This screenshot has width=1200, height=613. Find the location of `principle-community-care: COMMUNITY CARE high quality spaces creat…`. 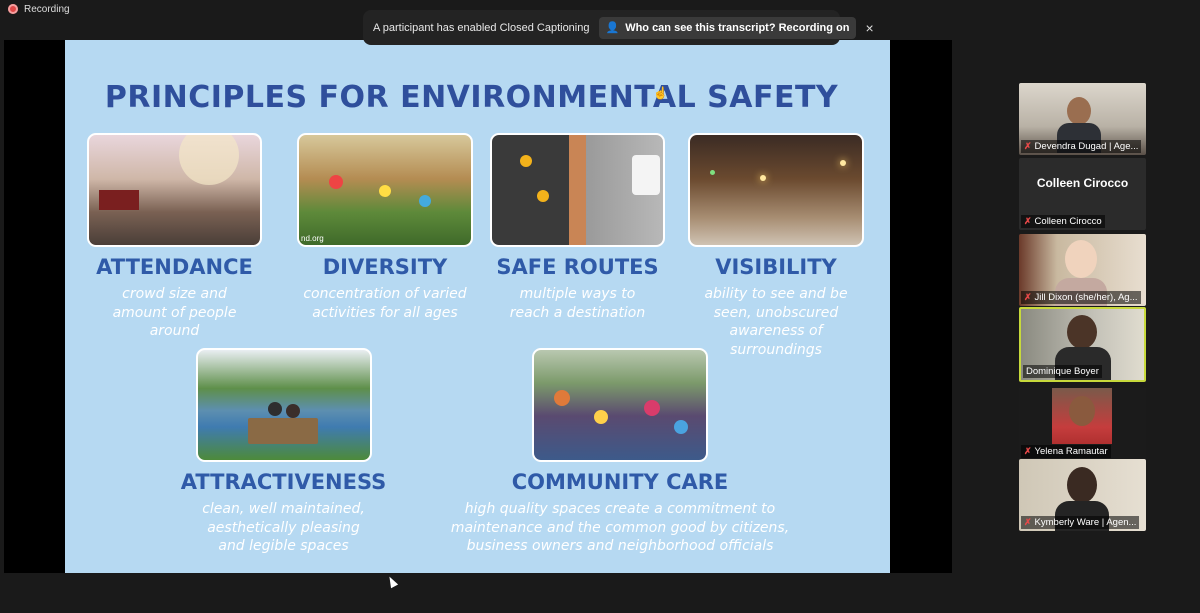

principle-community-care: COMMUNITY CARE high quality spaces creat… is located at coordinates (620, 452).